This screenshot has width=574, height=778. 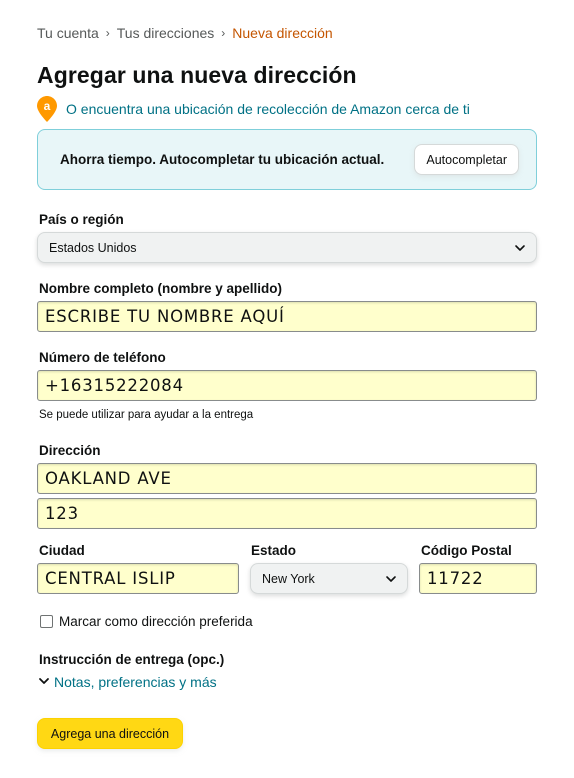 I want to click on address-label: Dirección, so click(x=70, y=450).